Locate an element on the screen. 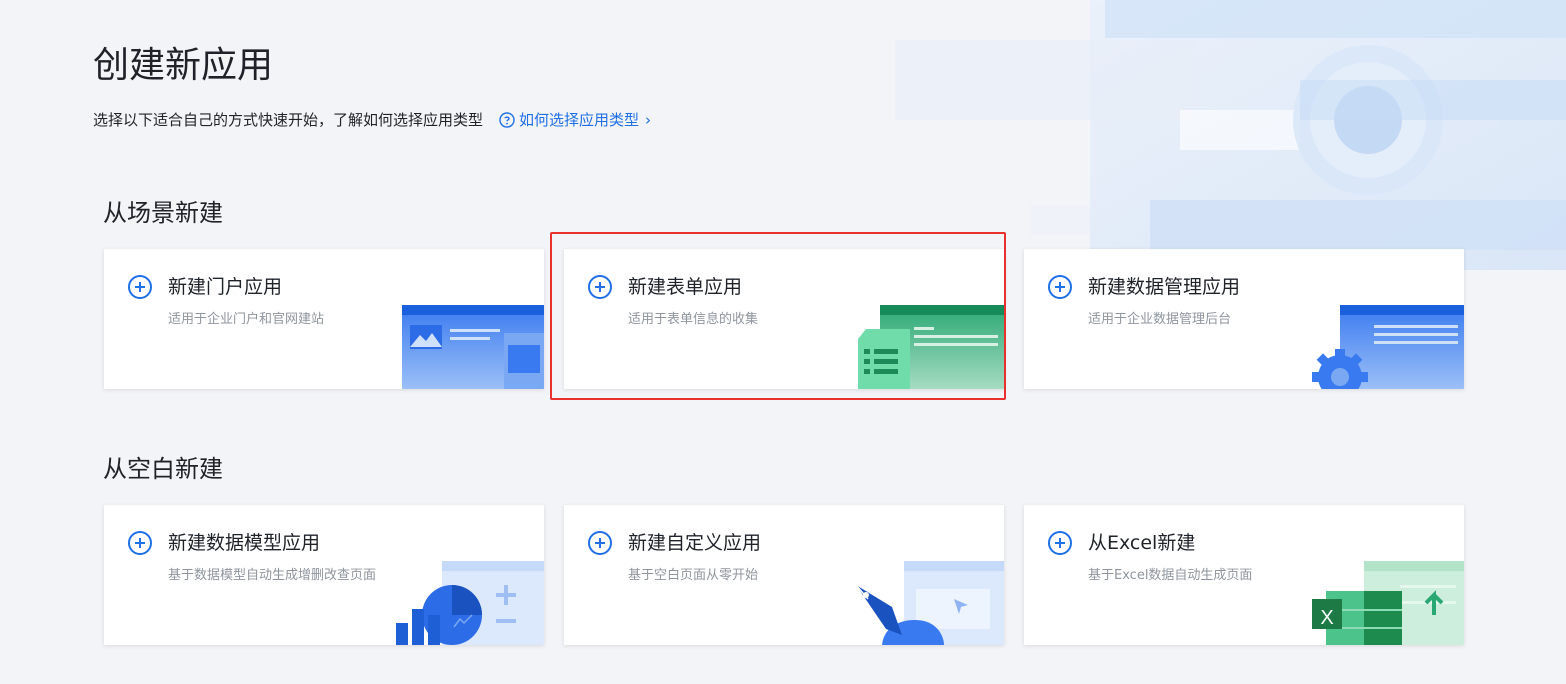  page-subtitle-row: 选择以下适合自己的方式快速开始，了解如何选择应用类型 如何选择应用类型 › is located at coordinates (372, 120).